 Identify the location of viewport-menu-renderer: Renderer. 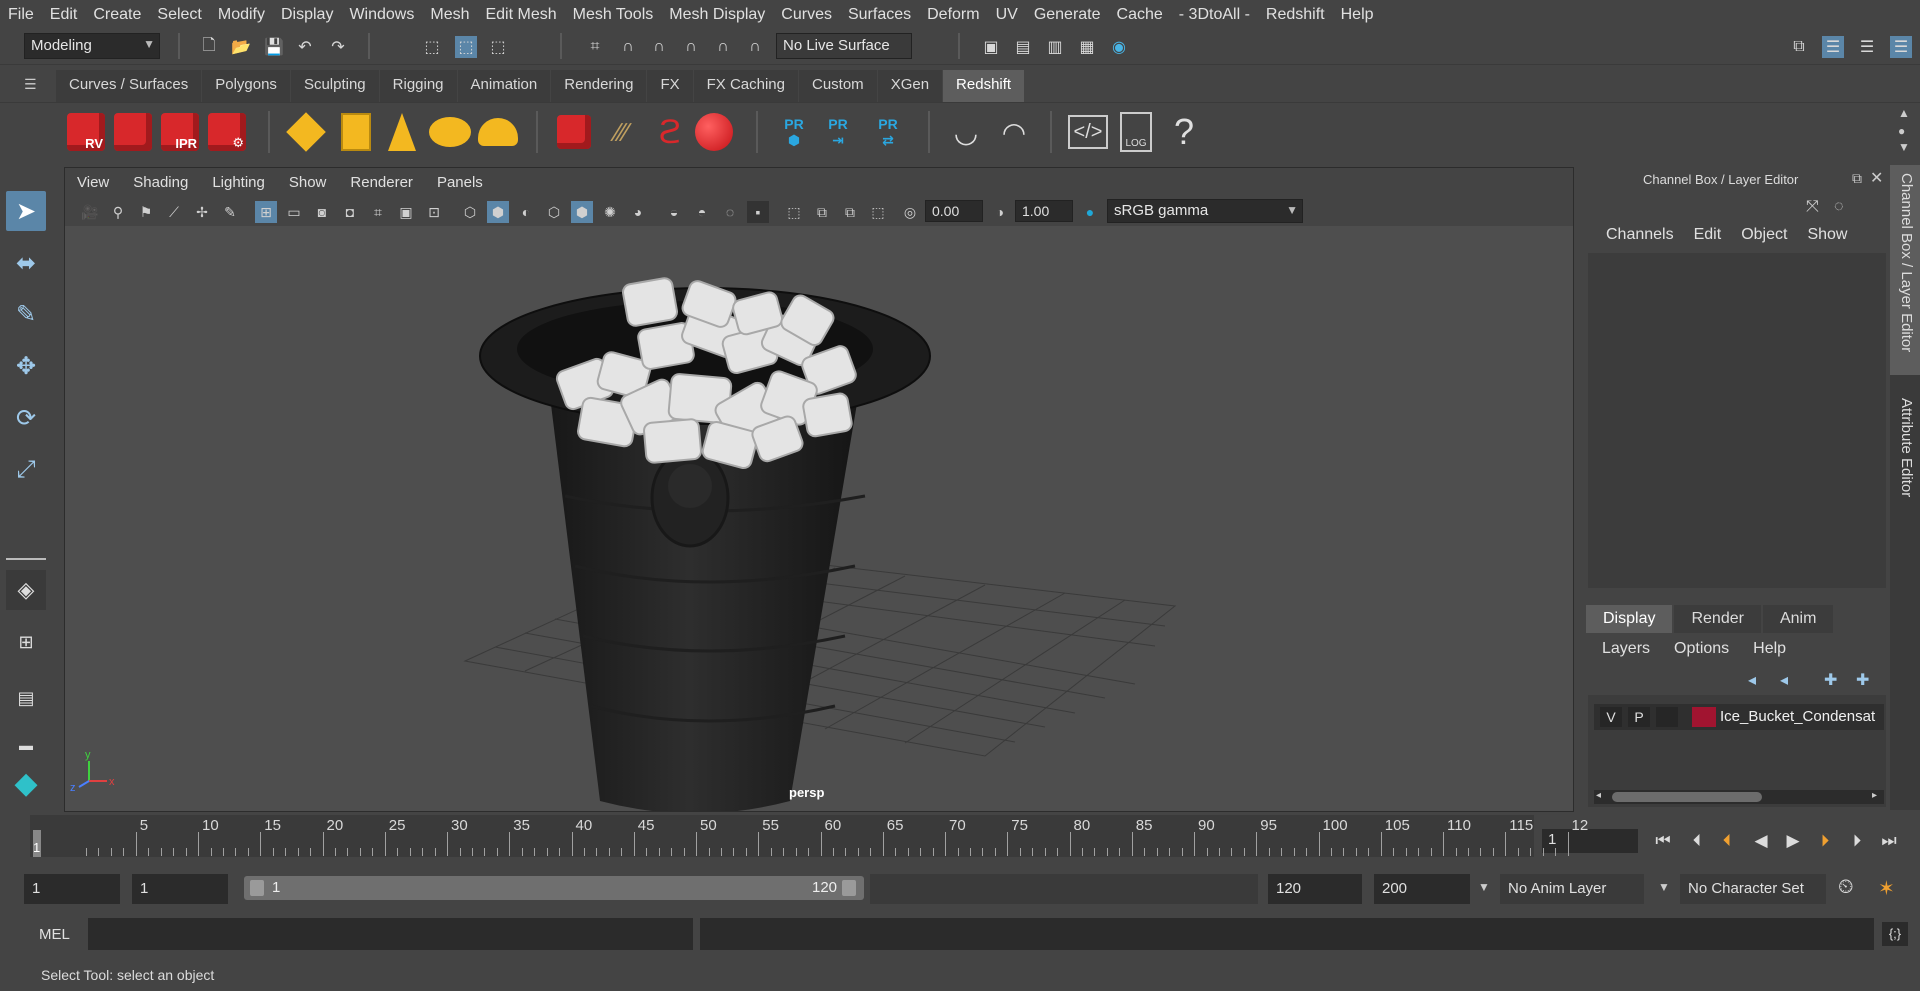
(381, 182).